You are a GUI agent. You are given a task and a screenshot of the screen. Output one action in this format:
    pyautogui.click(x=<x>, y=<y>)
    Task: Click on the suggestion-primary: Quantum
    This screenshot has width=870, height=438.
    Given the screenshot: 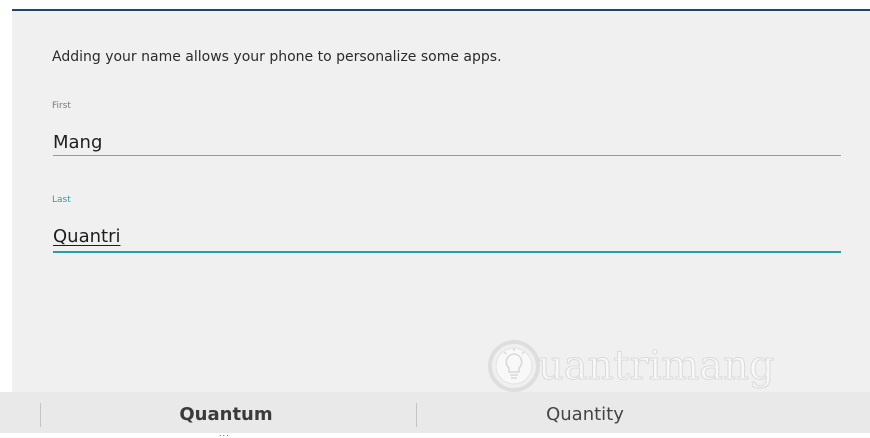 What is the action you would take?
    pyautogui.click(x=225, y=414)
    